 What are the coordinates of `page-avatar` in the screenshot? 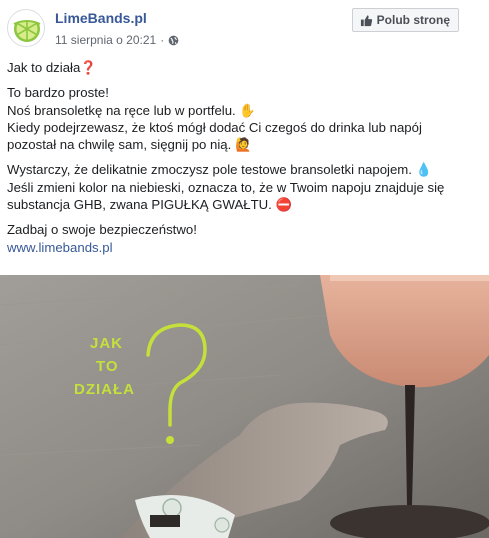 It's located at (26, 28).